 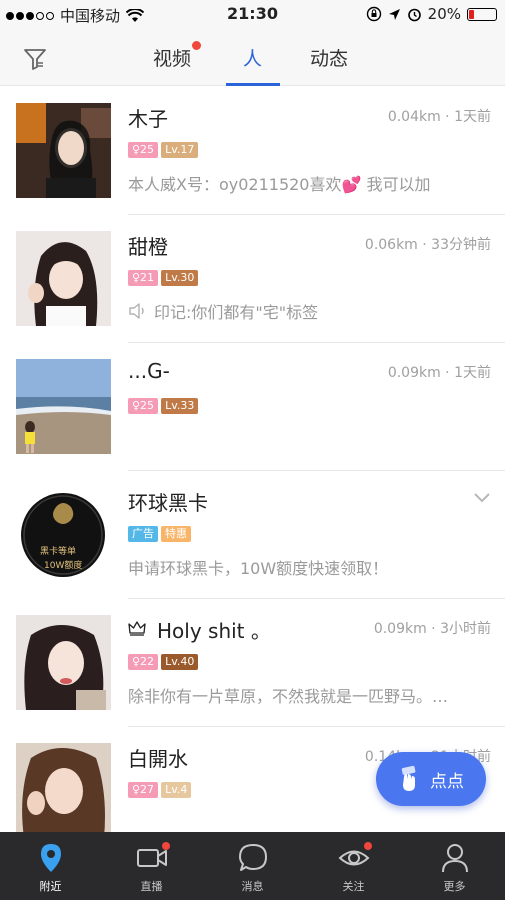 What do you see at coordinates (353, 886) in the screenshot?
I see `tab-label: 关注` at bounding box center [353, 886].